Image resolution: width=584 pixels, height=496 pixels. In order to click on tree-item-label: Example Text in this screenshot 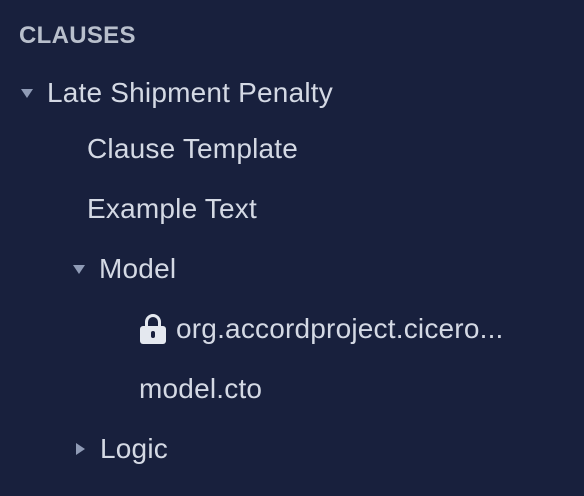, I will do `click(172, 208)`.